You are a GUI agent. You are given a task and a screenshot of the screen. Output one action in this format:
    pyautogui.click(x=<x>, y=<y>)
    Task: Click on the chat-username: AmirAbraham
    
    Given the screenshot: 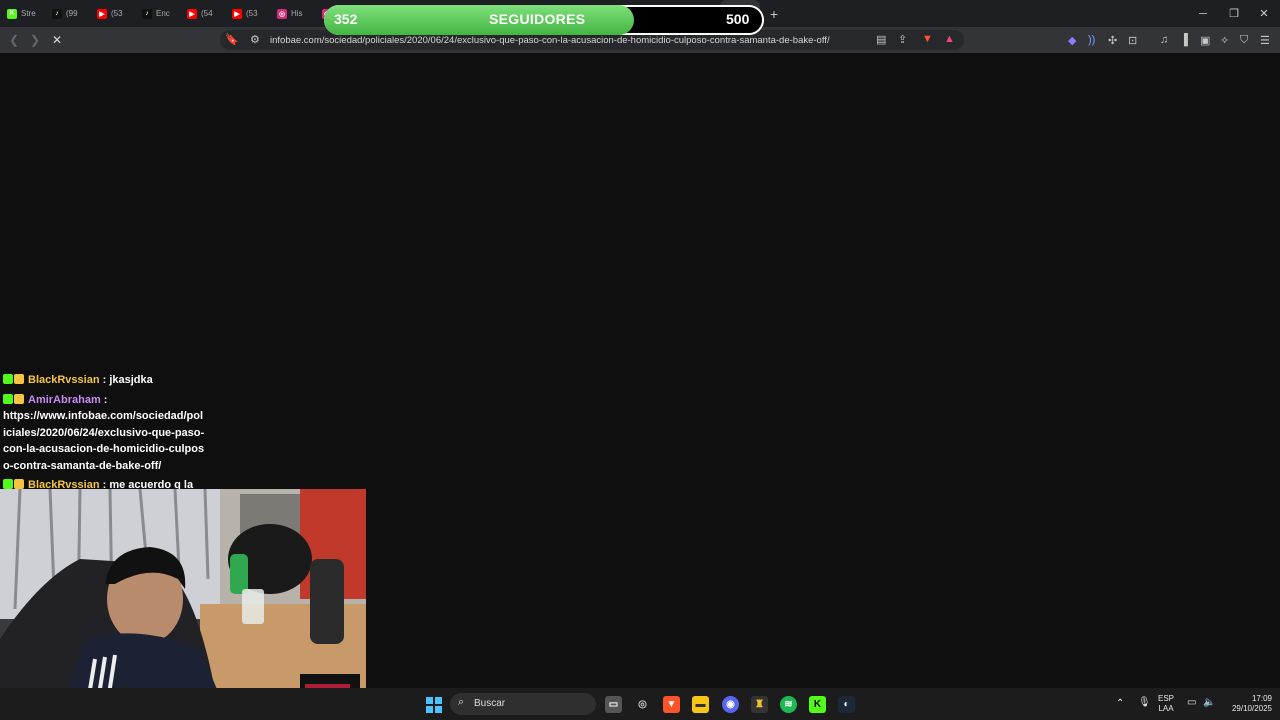 What is the action you would take?
    pyautogui.click(x=64, y=399)
    